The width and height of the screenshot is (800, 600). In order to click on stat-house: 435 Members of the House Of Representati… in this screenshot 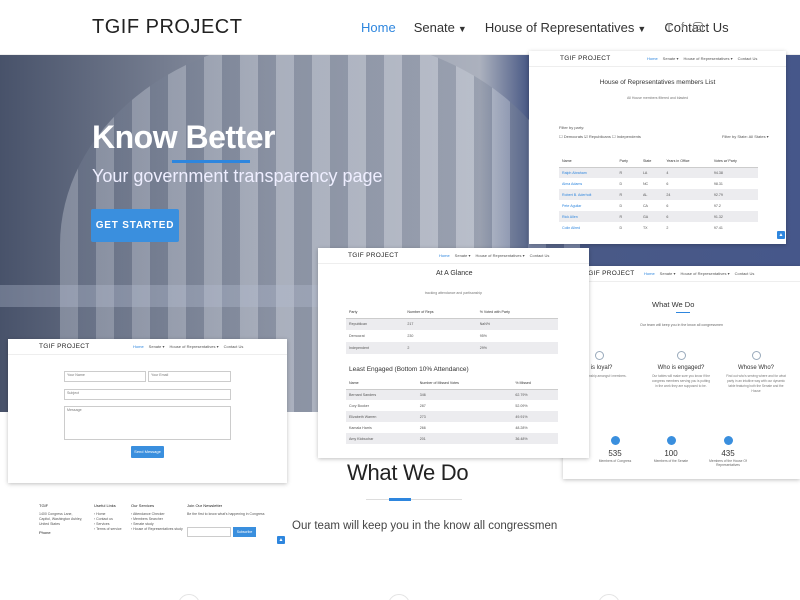, I will do `click(728, 451)`.